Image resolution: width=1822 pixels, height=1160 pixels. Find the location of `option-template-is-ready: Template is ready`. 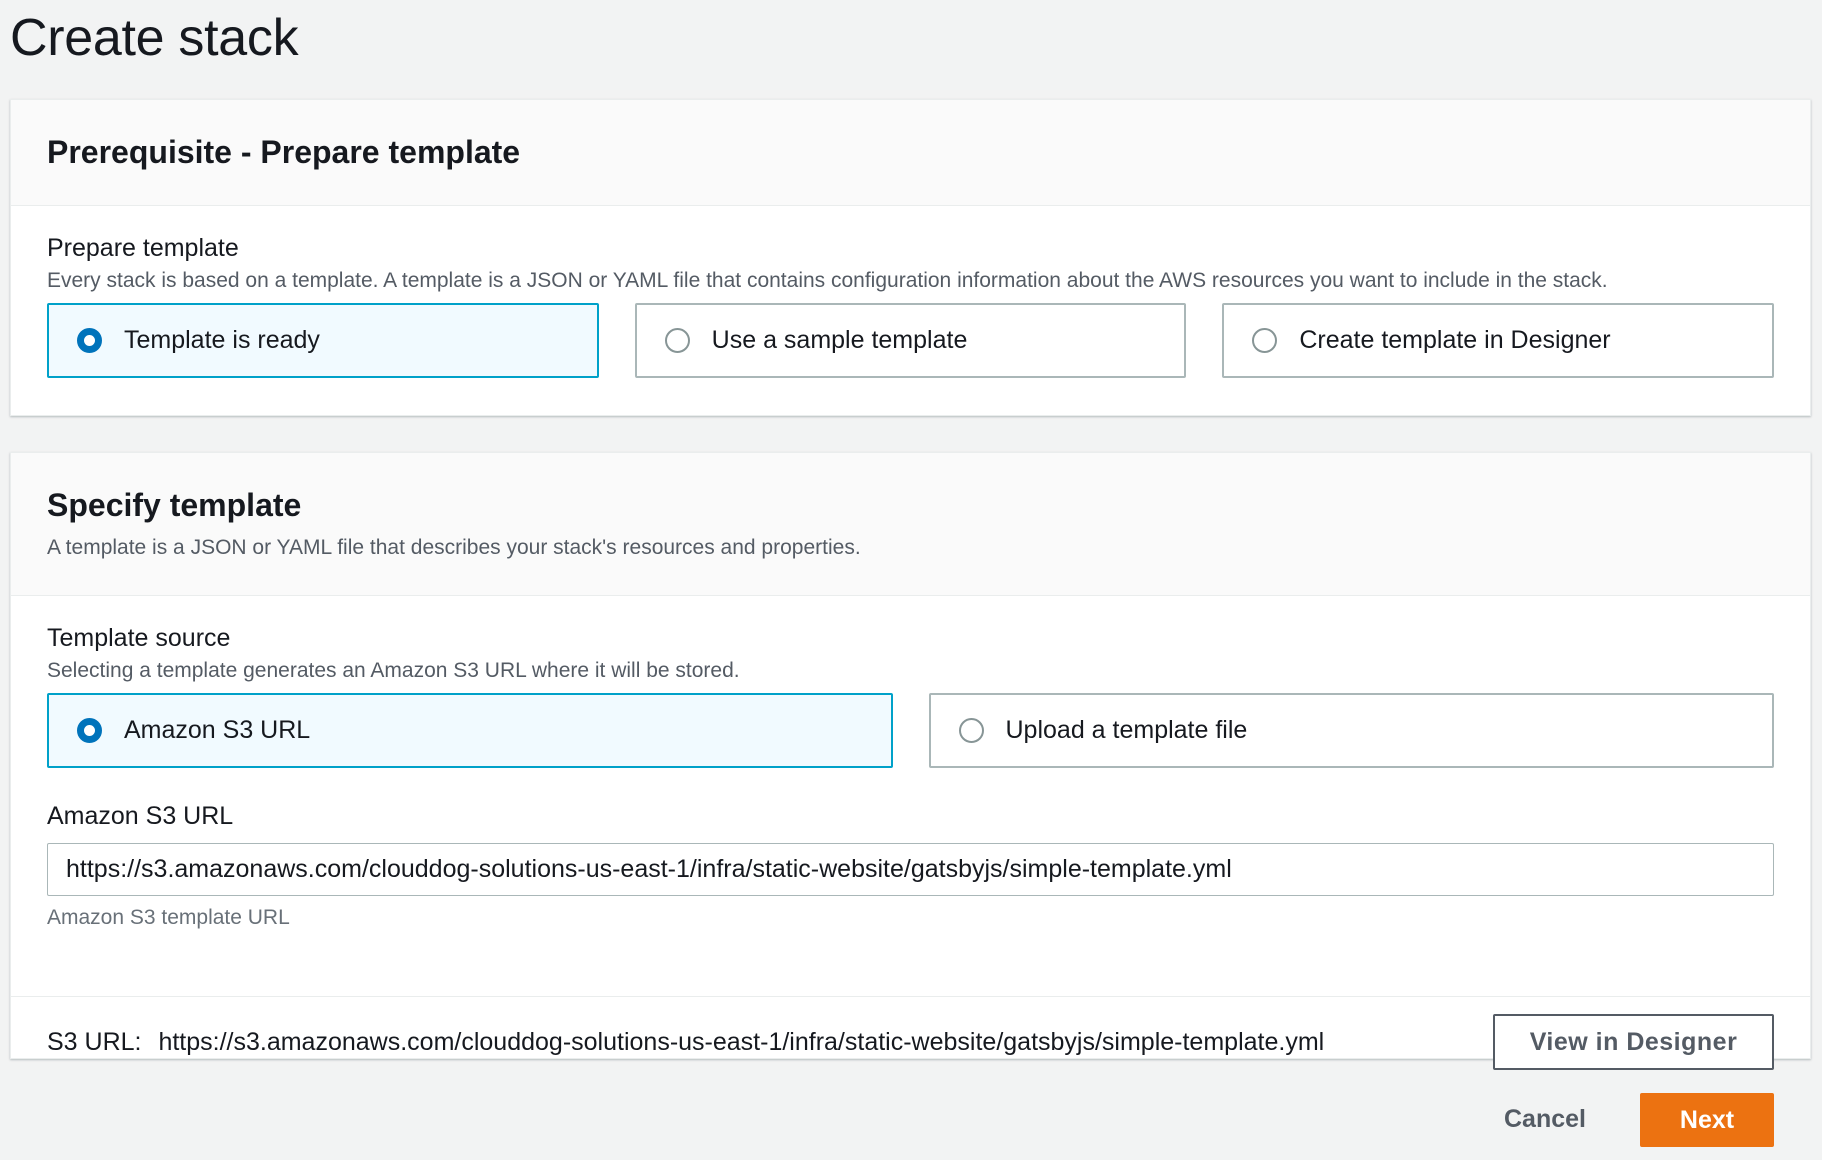

option-template-is-ready: Template is ready is located at coordinates (323, 340).